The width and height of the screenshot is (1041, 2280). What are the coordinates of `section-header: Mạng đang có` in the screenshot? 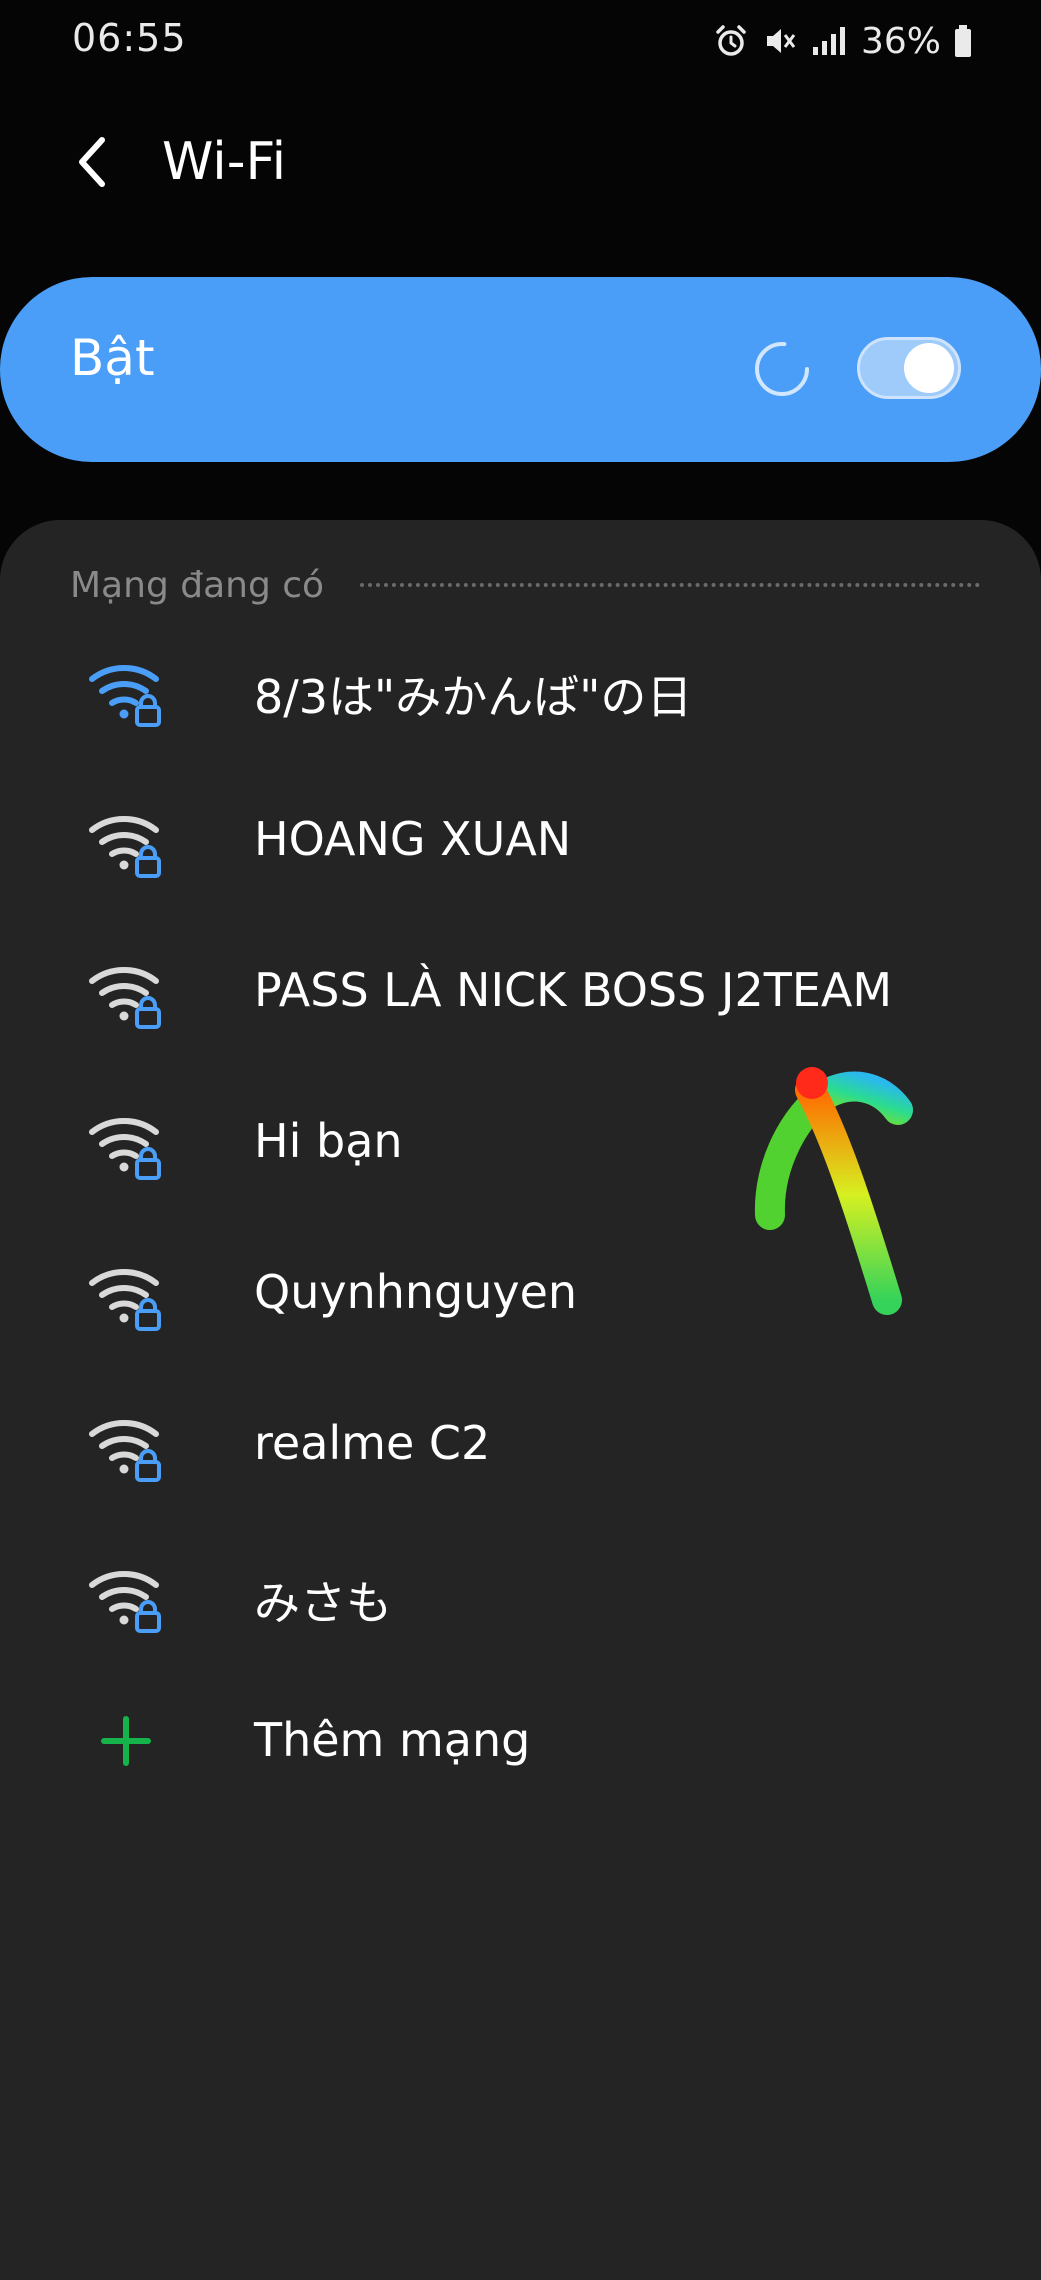 It's located at (525, 585).